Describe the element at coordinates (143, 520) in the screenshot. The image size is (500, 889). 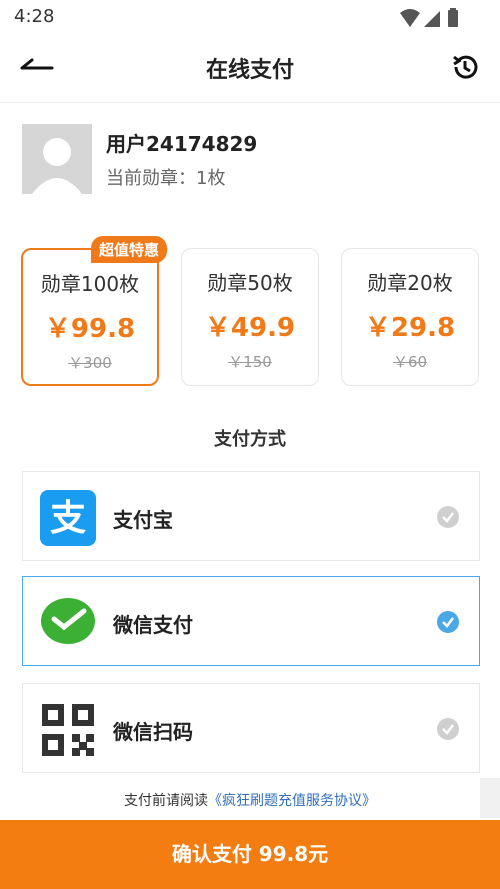
I see `payment-label: 支付宝` at that location.